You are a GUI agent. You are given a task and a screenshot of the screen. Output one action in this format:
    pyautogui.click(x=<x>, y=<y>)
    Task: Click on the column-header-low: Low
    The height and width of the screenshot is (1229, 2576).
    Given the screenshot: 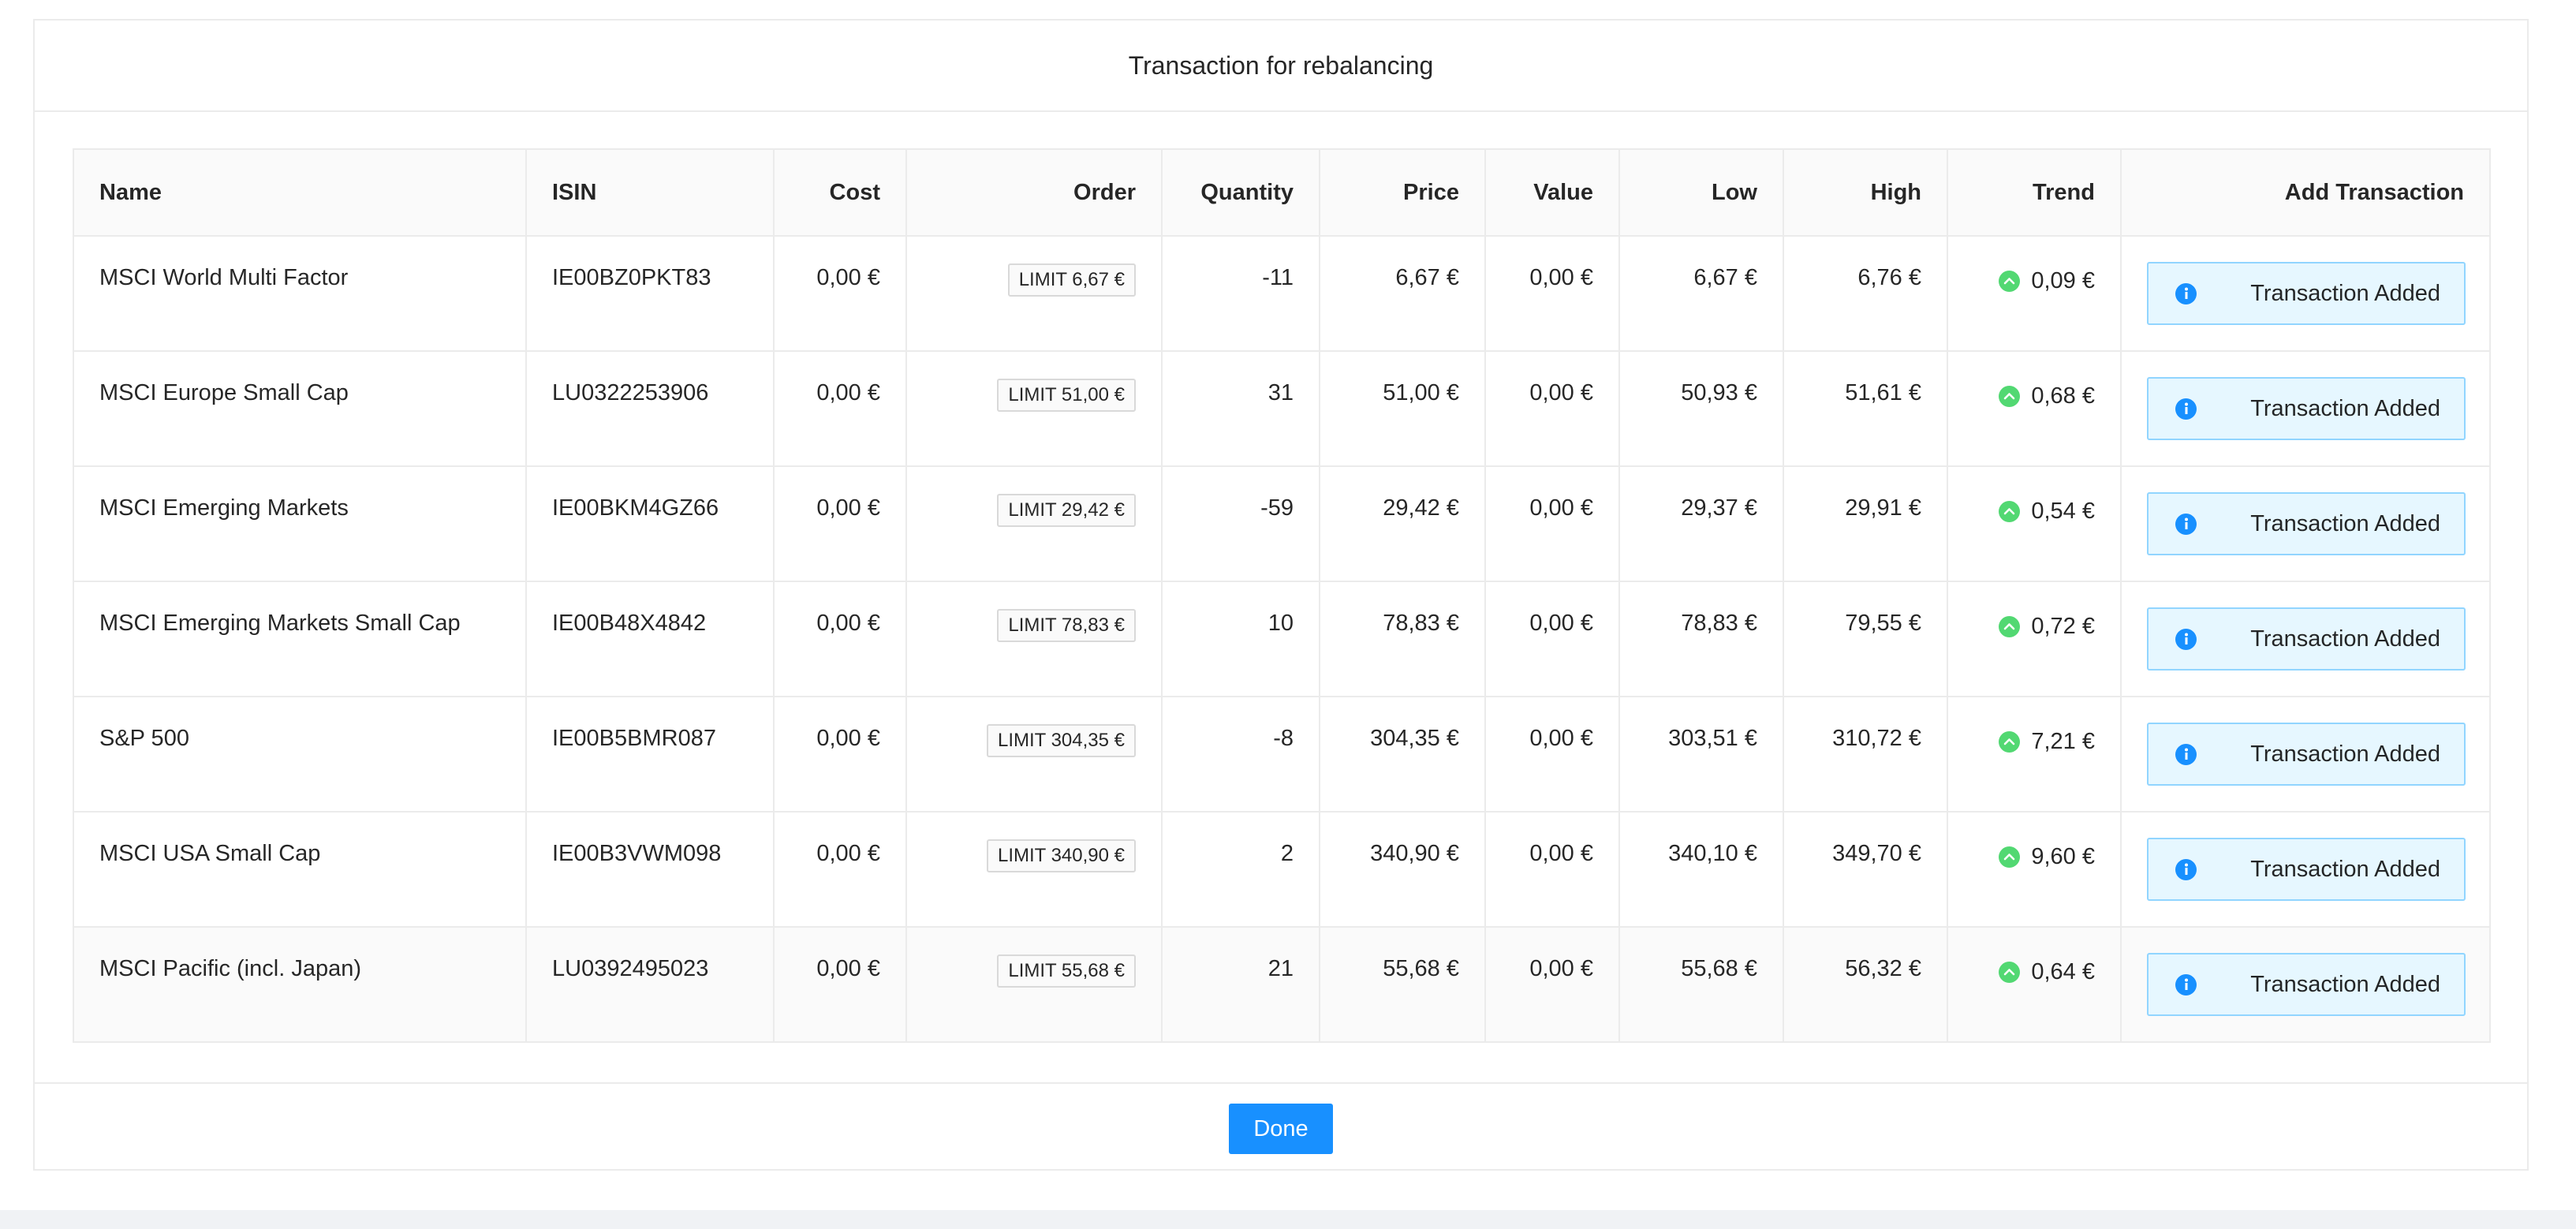 What is the action you would take?
    pyautogui.click(x=1701, y=193)
    